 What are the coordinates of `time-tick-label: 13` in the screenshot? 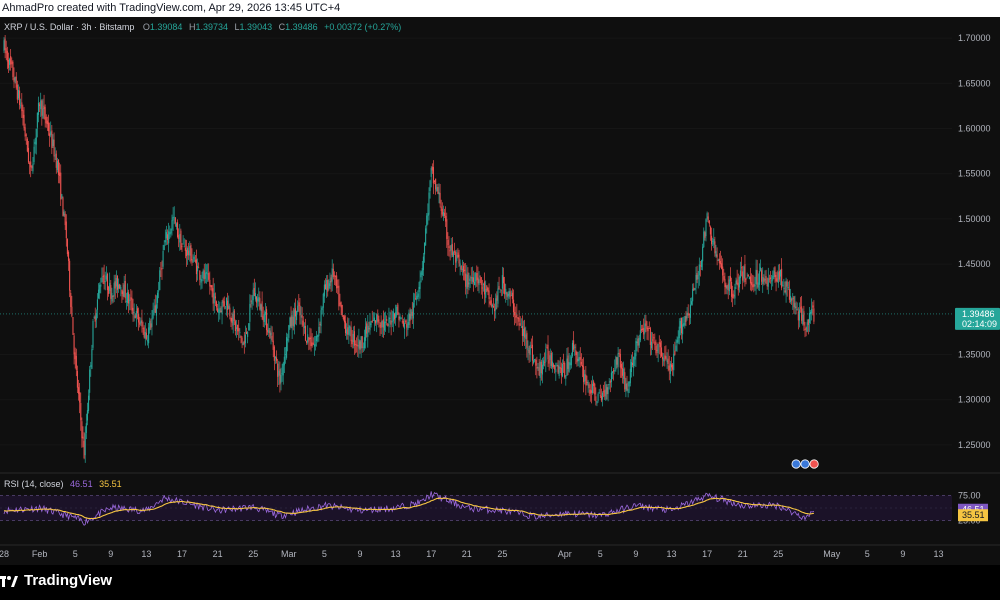 It's located at (671, 554).